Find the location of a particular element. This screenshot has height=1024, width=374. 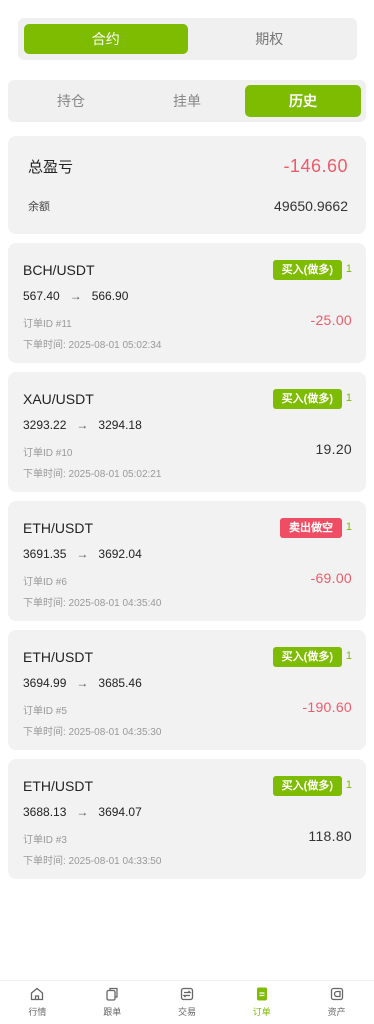

nav-assets: 资产 is located at coordinates (336, 1002).